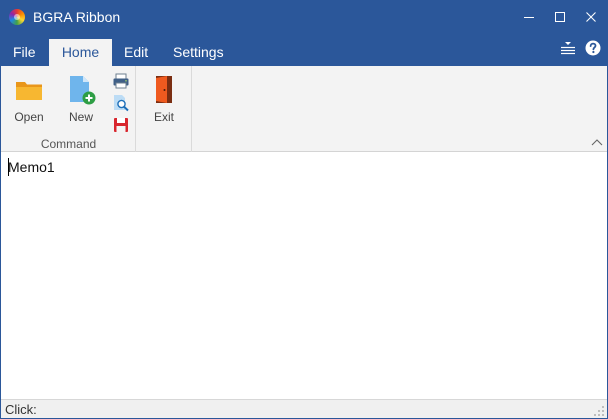 The image size is (608, 419). Describe the element at coordinates (568, 48) in the screenshot. I see `menu-lines-icon` at that location.